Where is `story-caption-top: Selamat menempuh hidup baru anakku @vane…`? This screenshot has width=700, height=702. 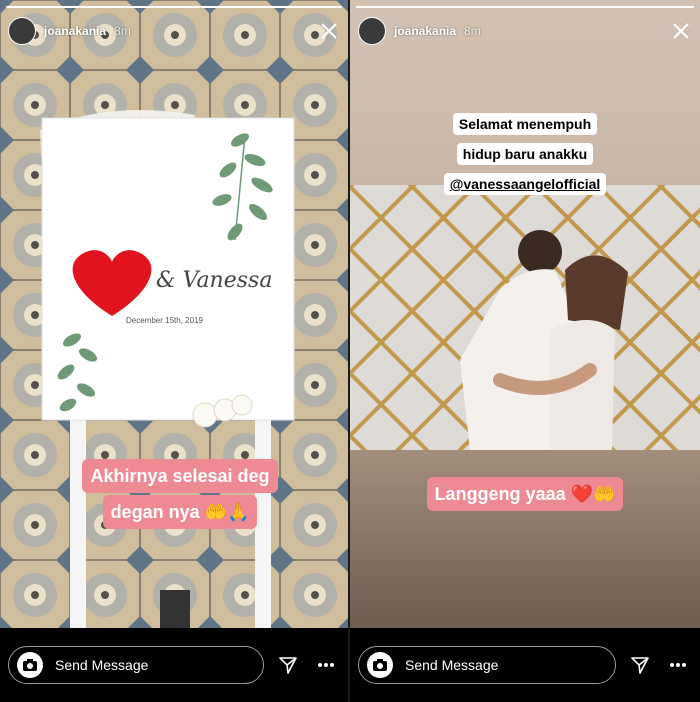 story-caption-top: Selamat menempuh hidup baru anakku @vane… is located at coordinates (525, 153).